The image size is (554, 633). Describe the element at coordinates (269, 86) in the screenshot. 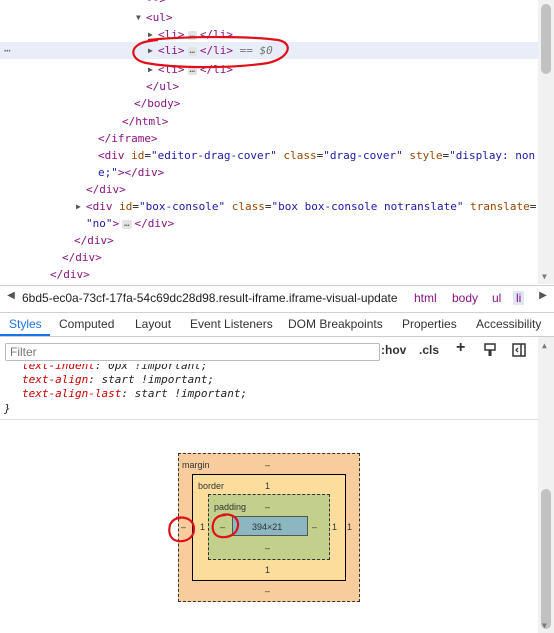

I see `tree-line: </ul>` at that location.